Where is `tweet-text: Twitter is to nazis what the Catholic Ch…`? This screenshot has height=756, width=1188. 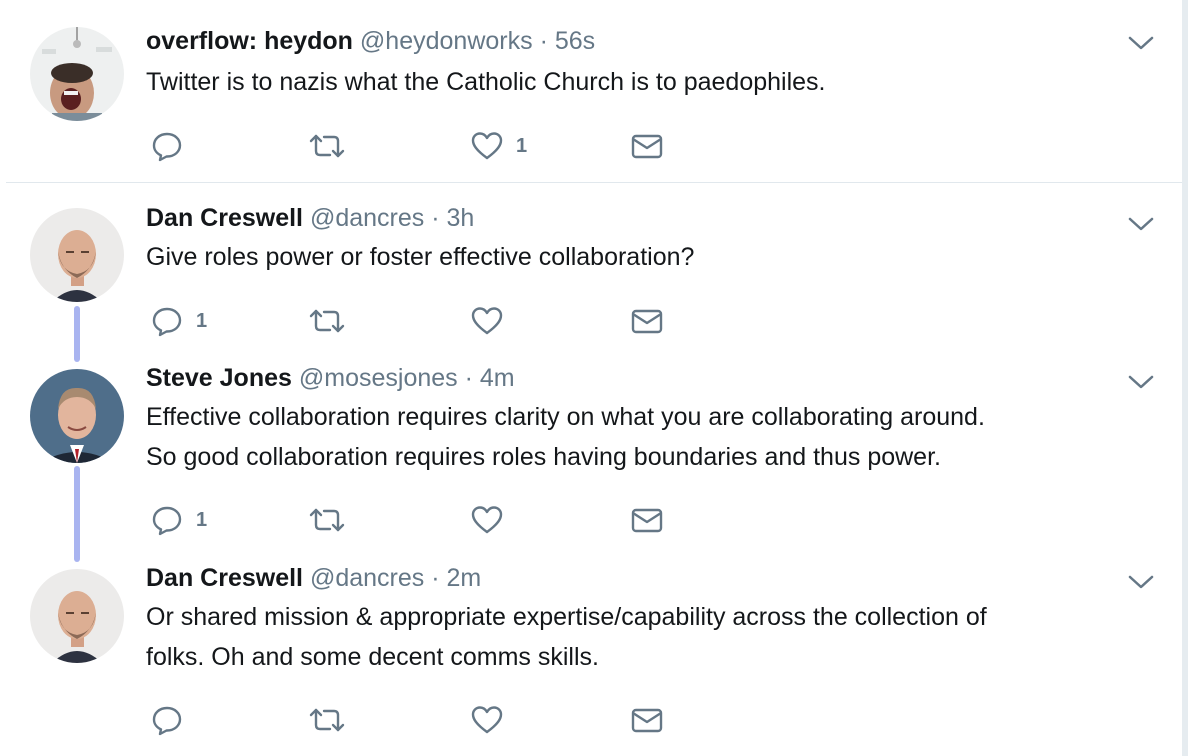
tweet-text: Twitter is to nazis what the Catholic Ch… is located at coordinates (641, 82).